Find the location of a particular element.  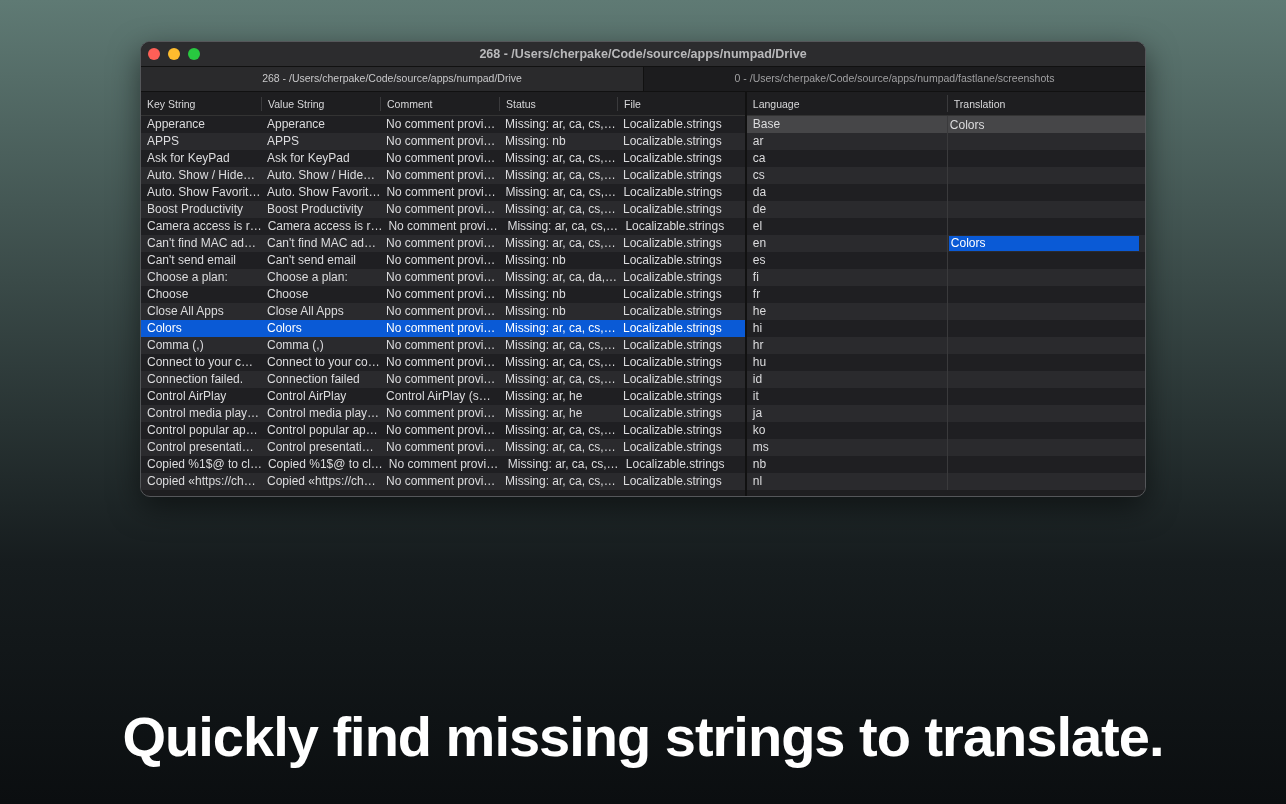

minimize-button is located at coordinates (174, 54).